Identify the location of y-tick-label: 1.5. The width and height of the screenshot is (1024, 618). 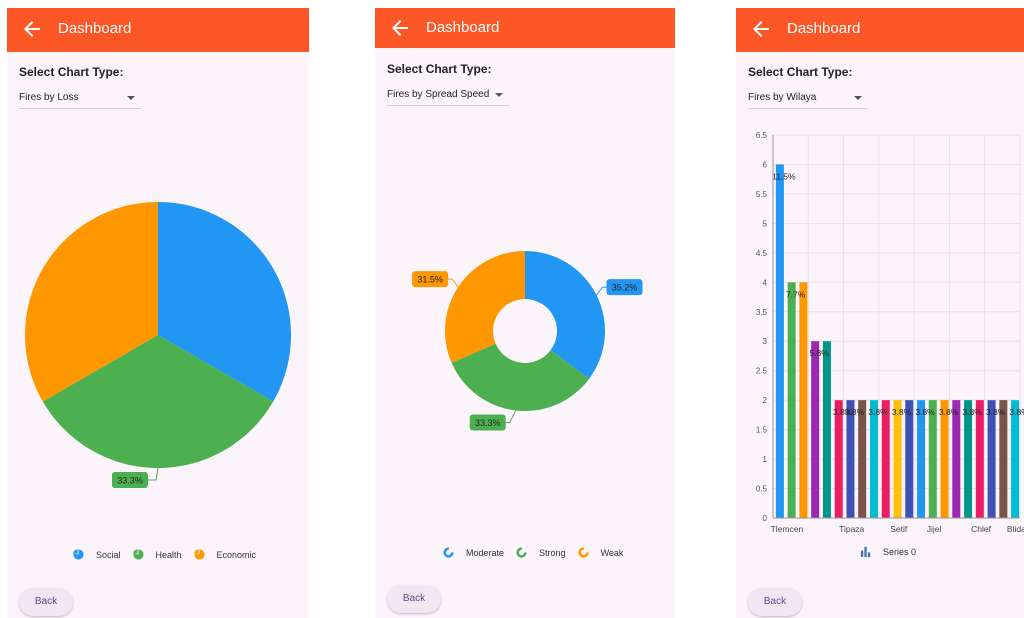
(762, 430).